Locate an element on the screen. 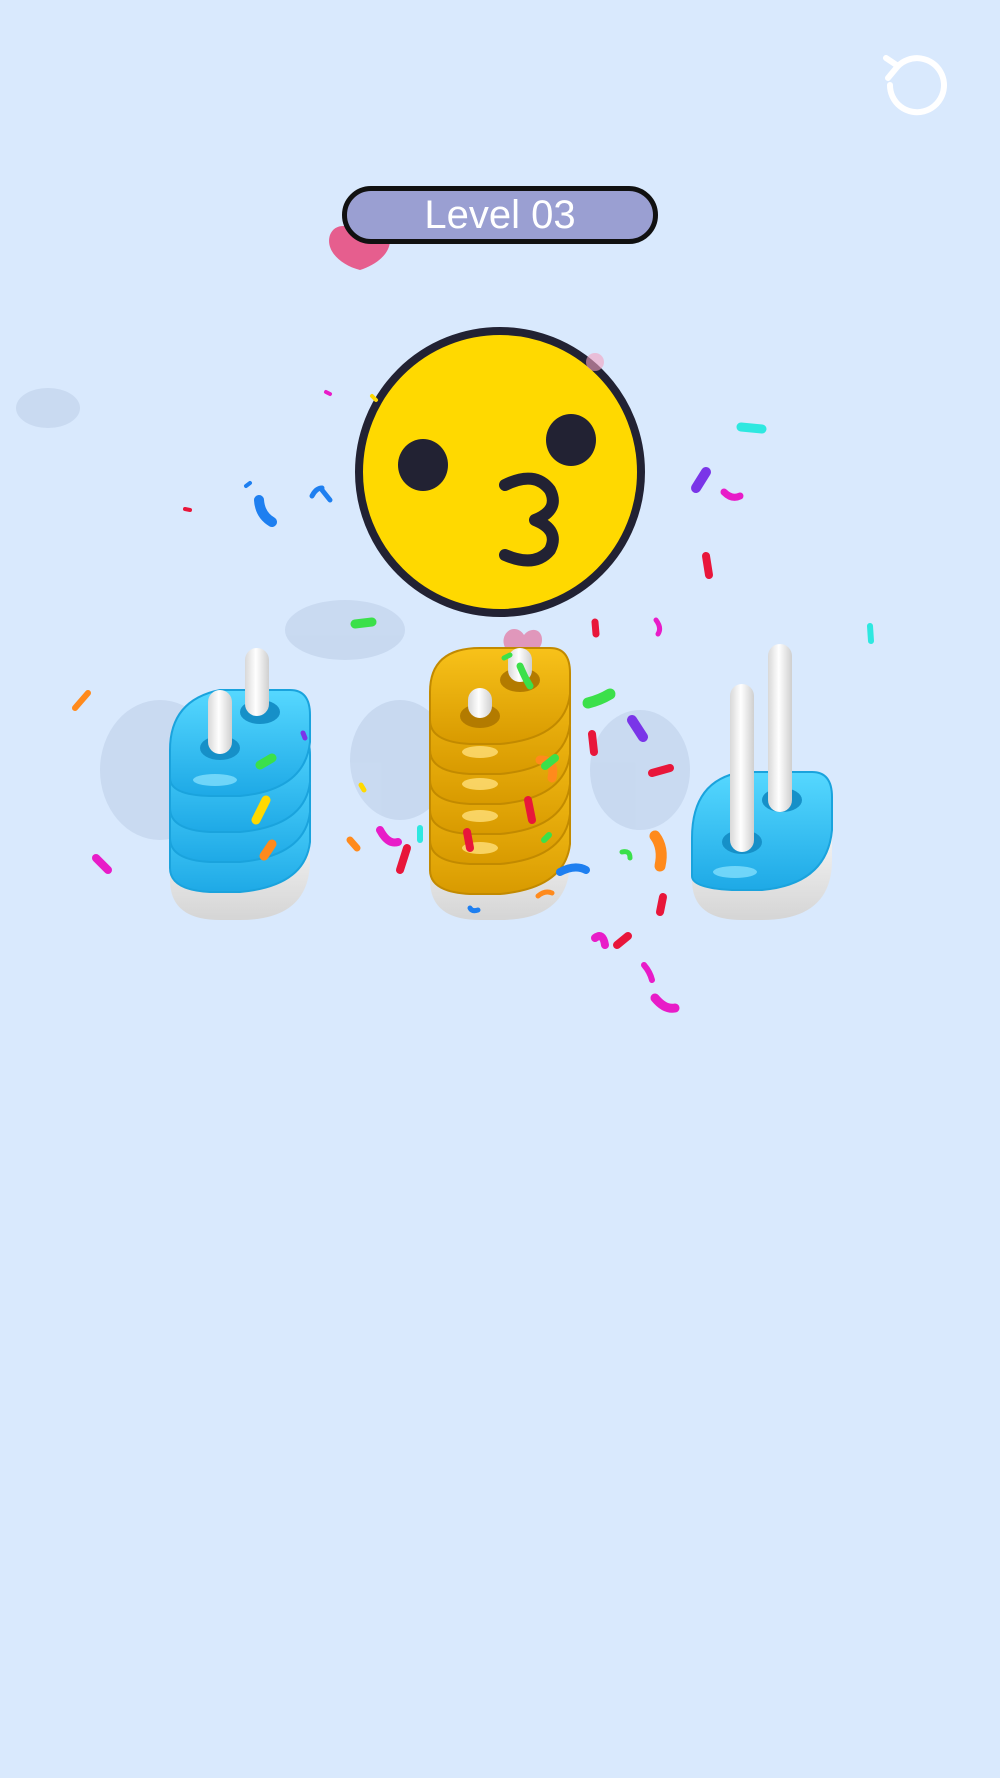 This screenshot has width=1000, height=1778. left-stack is located at coordinates (240, 784).